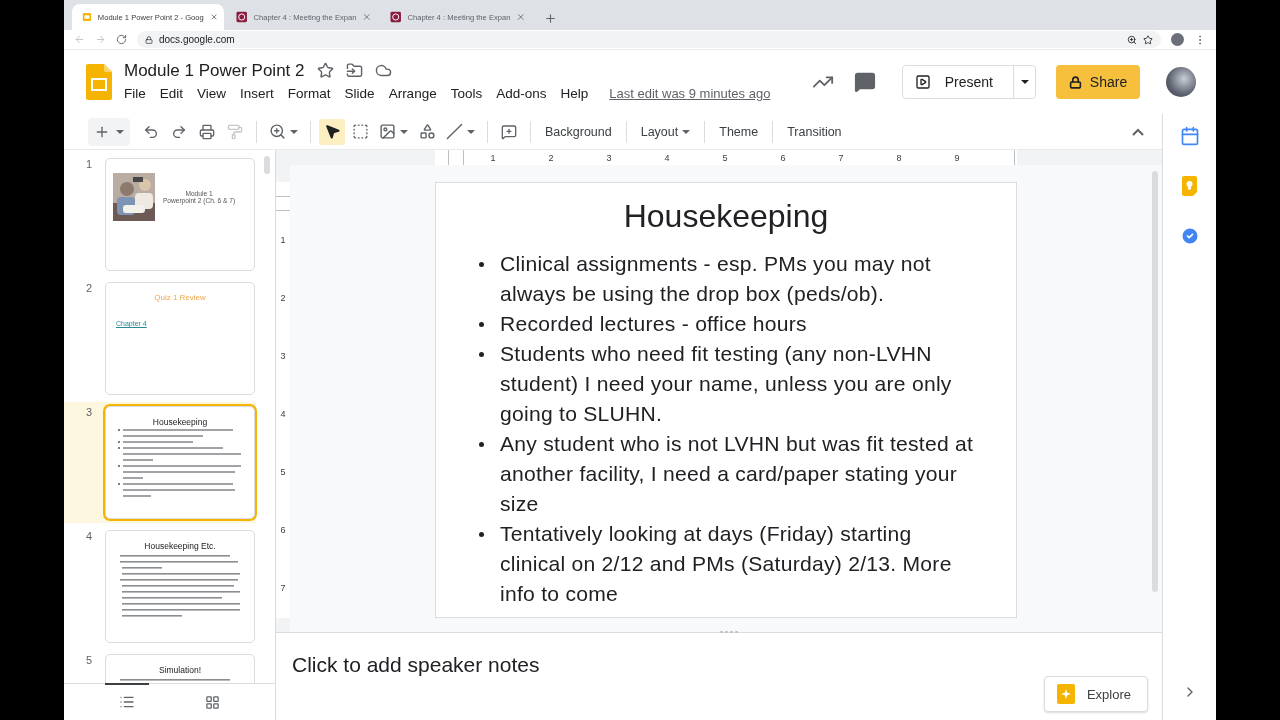 The height and width of the screenshot is (720, 1280). Describe the element at coordinates (726, 564) in the screenshot. I see `bullet-text: Tentatively looking at days (Friday) starting clinical on 2/12 and PMs (Saturday) 2/13. More info to come` at that location.